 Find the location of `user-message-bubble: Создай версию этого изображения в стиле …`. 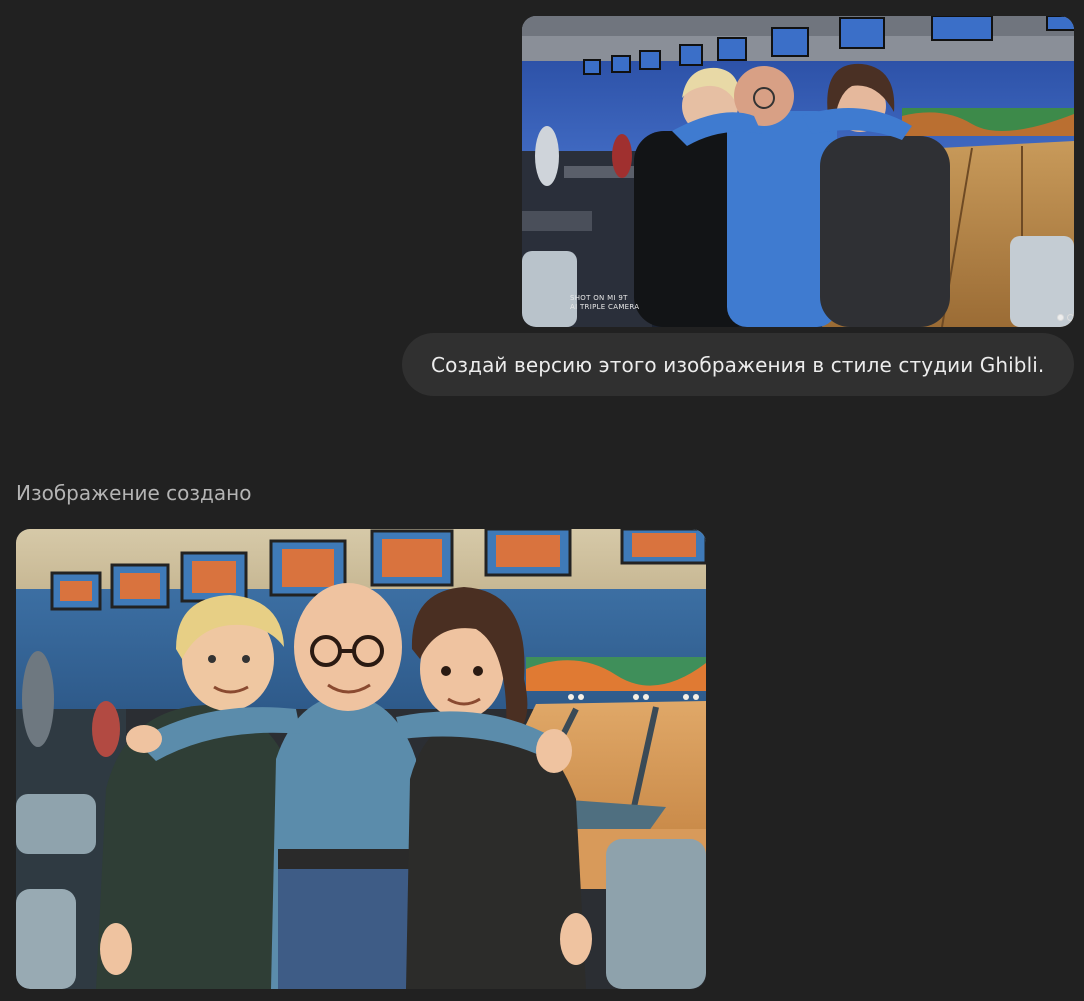

user-message-bubble: Создай версию этого изображения в стиле … is located at coordinates (738, 364).